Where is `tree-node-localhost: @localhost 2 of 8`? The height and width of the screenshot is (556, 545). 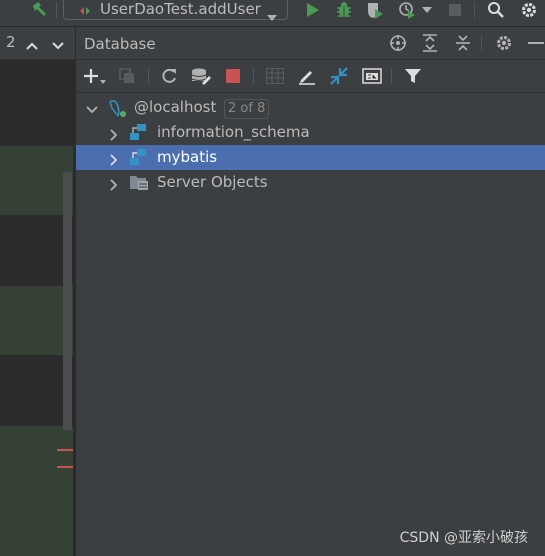 tree-node-localhost: @localhost 2 of 8 is located at coordinates (310, 107).